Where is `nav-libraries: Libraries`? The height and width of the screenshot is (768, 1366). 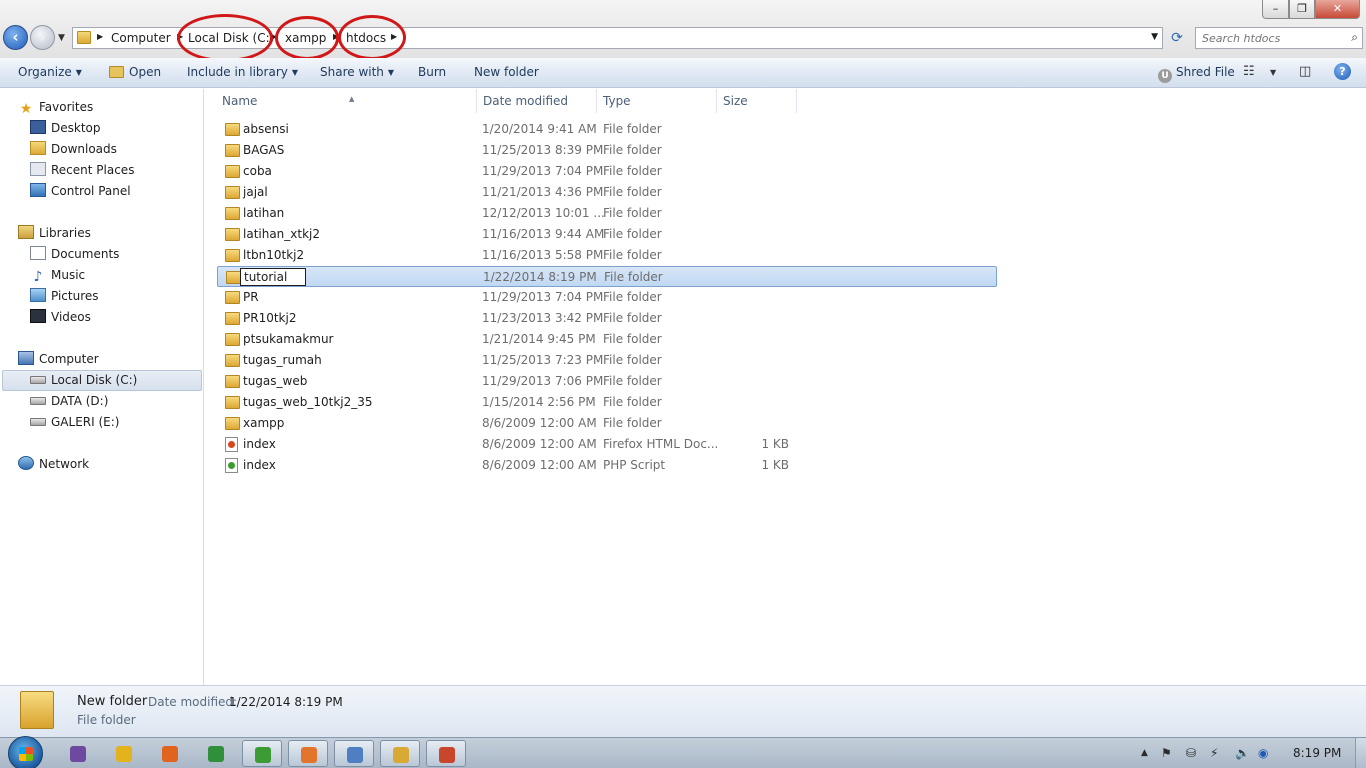 nav-libraries: Libraries is located at coordinates (54, 233).